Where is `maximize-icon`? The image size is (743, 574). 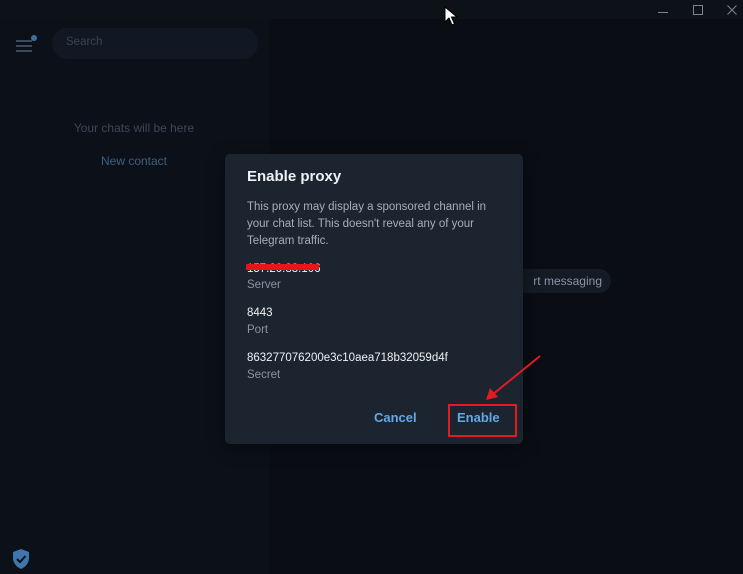 maximize-icon is located at coordinates (698, 9).